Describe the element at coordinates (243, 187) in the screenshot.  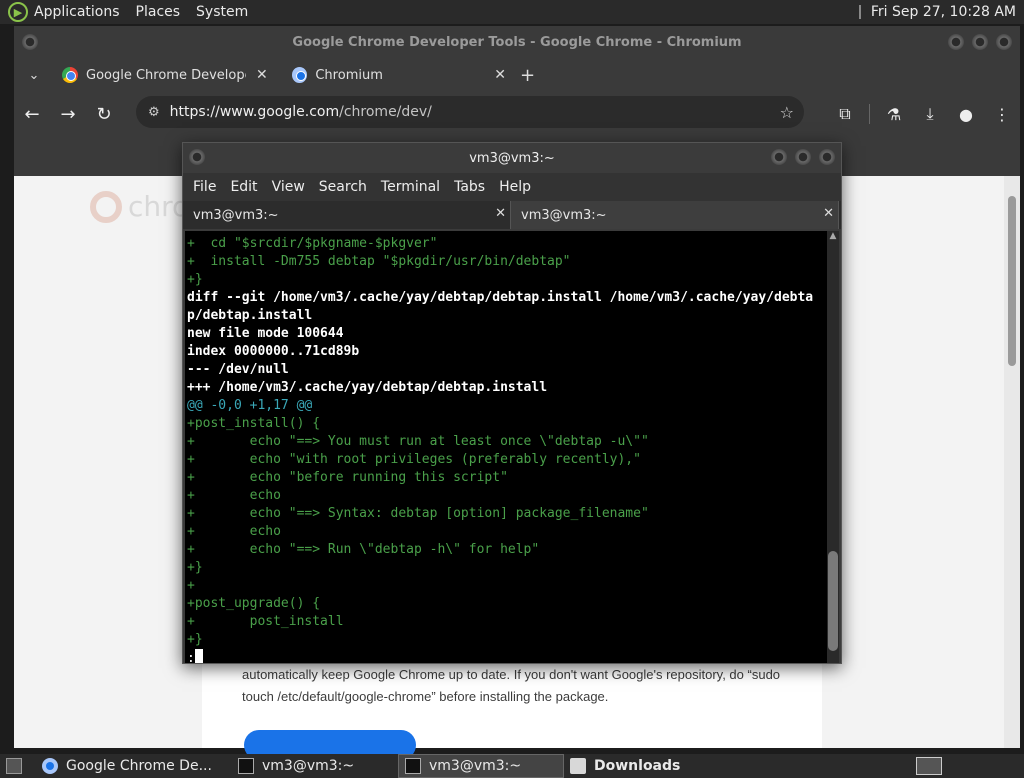
I see `menu-edit: Edit` at that location.